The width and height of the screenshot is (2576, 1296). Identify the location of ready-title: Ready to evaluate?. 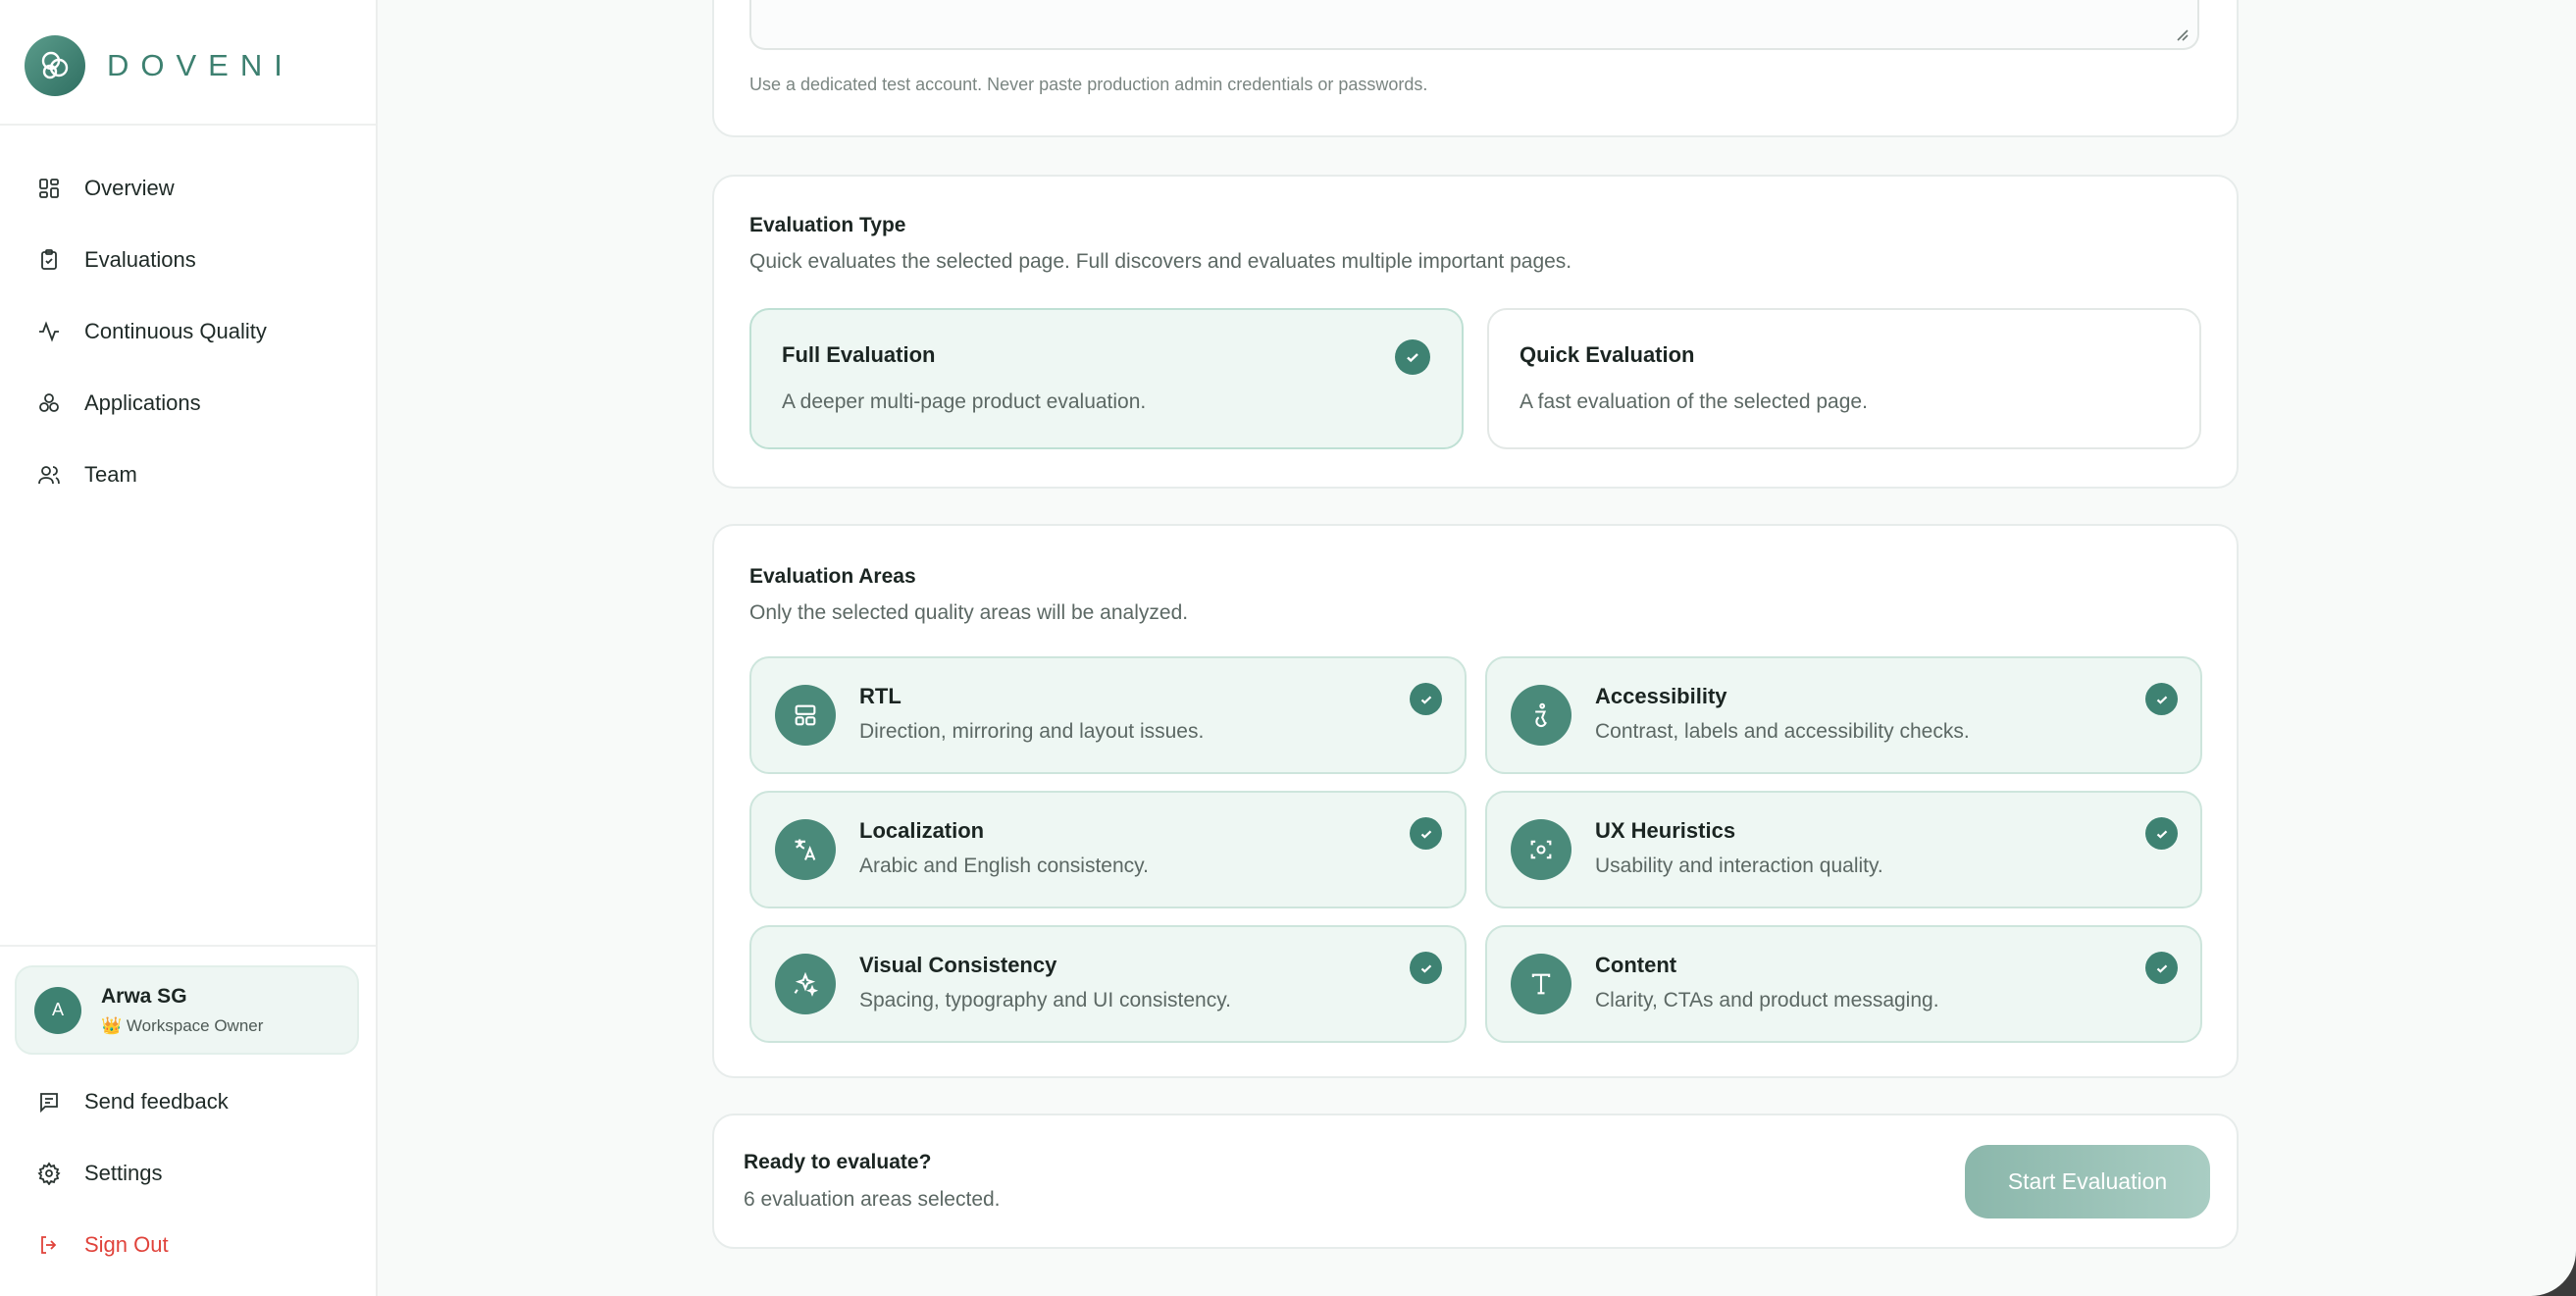
(838, 1162).